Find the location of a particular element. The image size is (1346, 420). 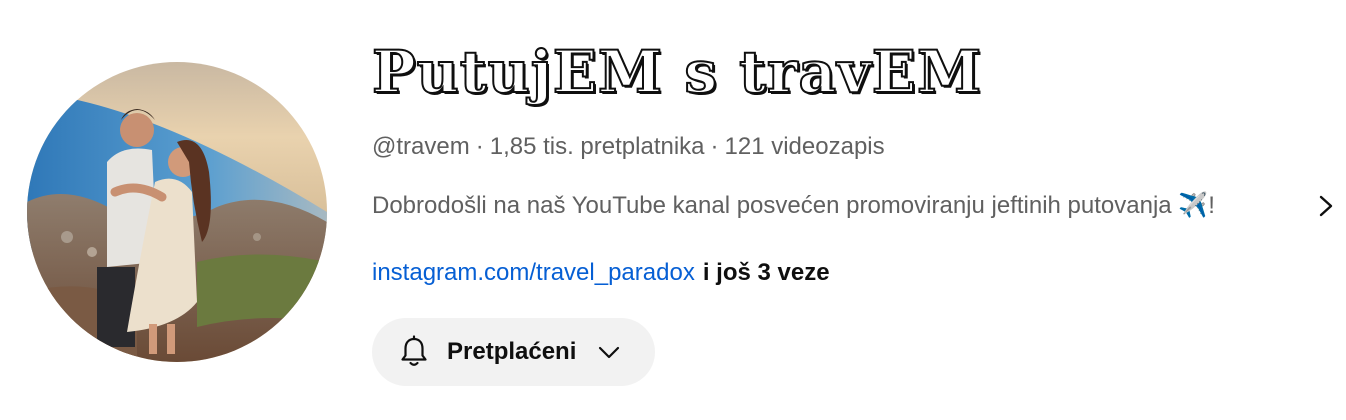

video-count: 121 videozapis is located at coordinates (804, 146).